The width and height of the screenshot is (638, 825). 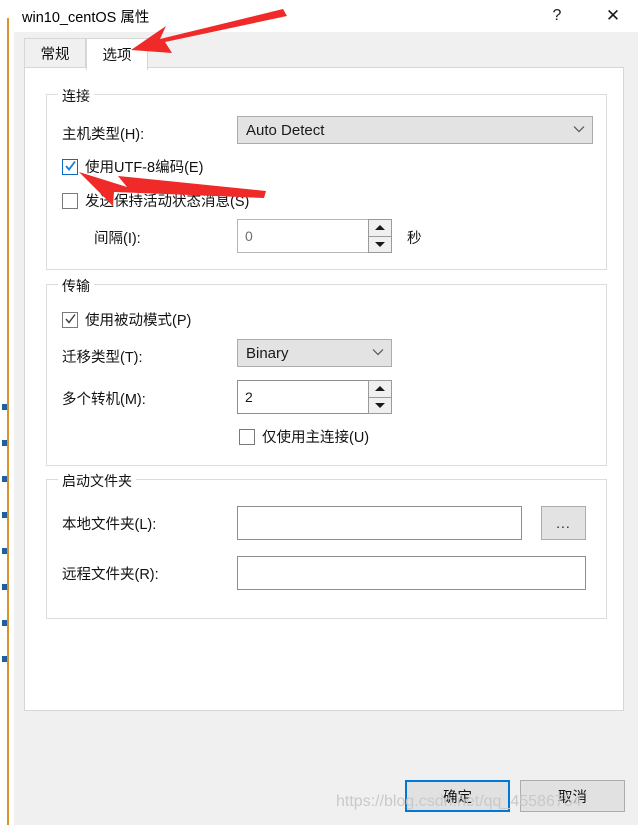 I want to click on local-folder-label: 本地文件夹(L):, so click(x=109, y=525).